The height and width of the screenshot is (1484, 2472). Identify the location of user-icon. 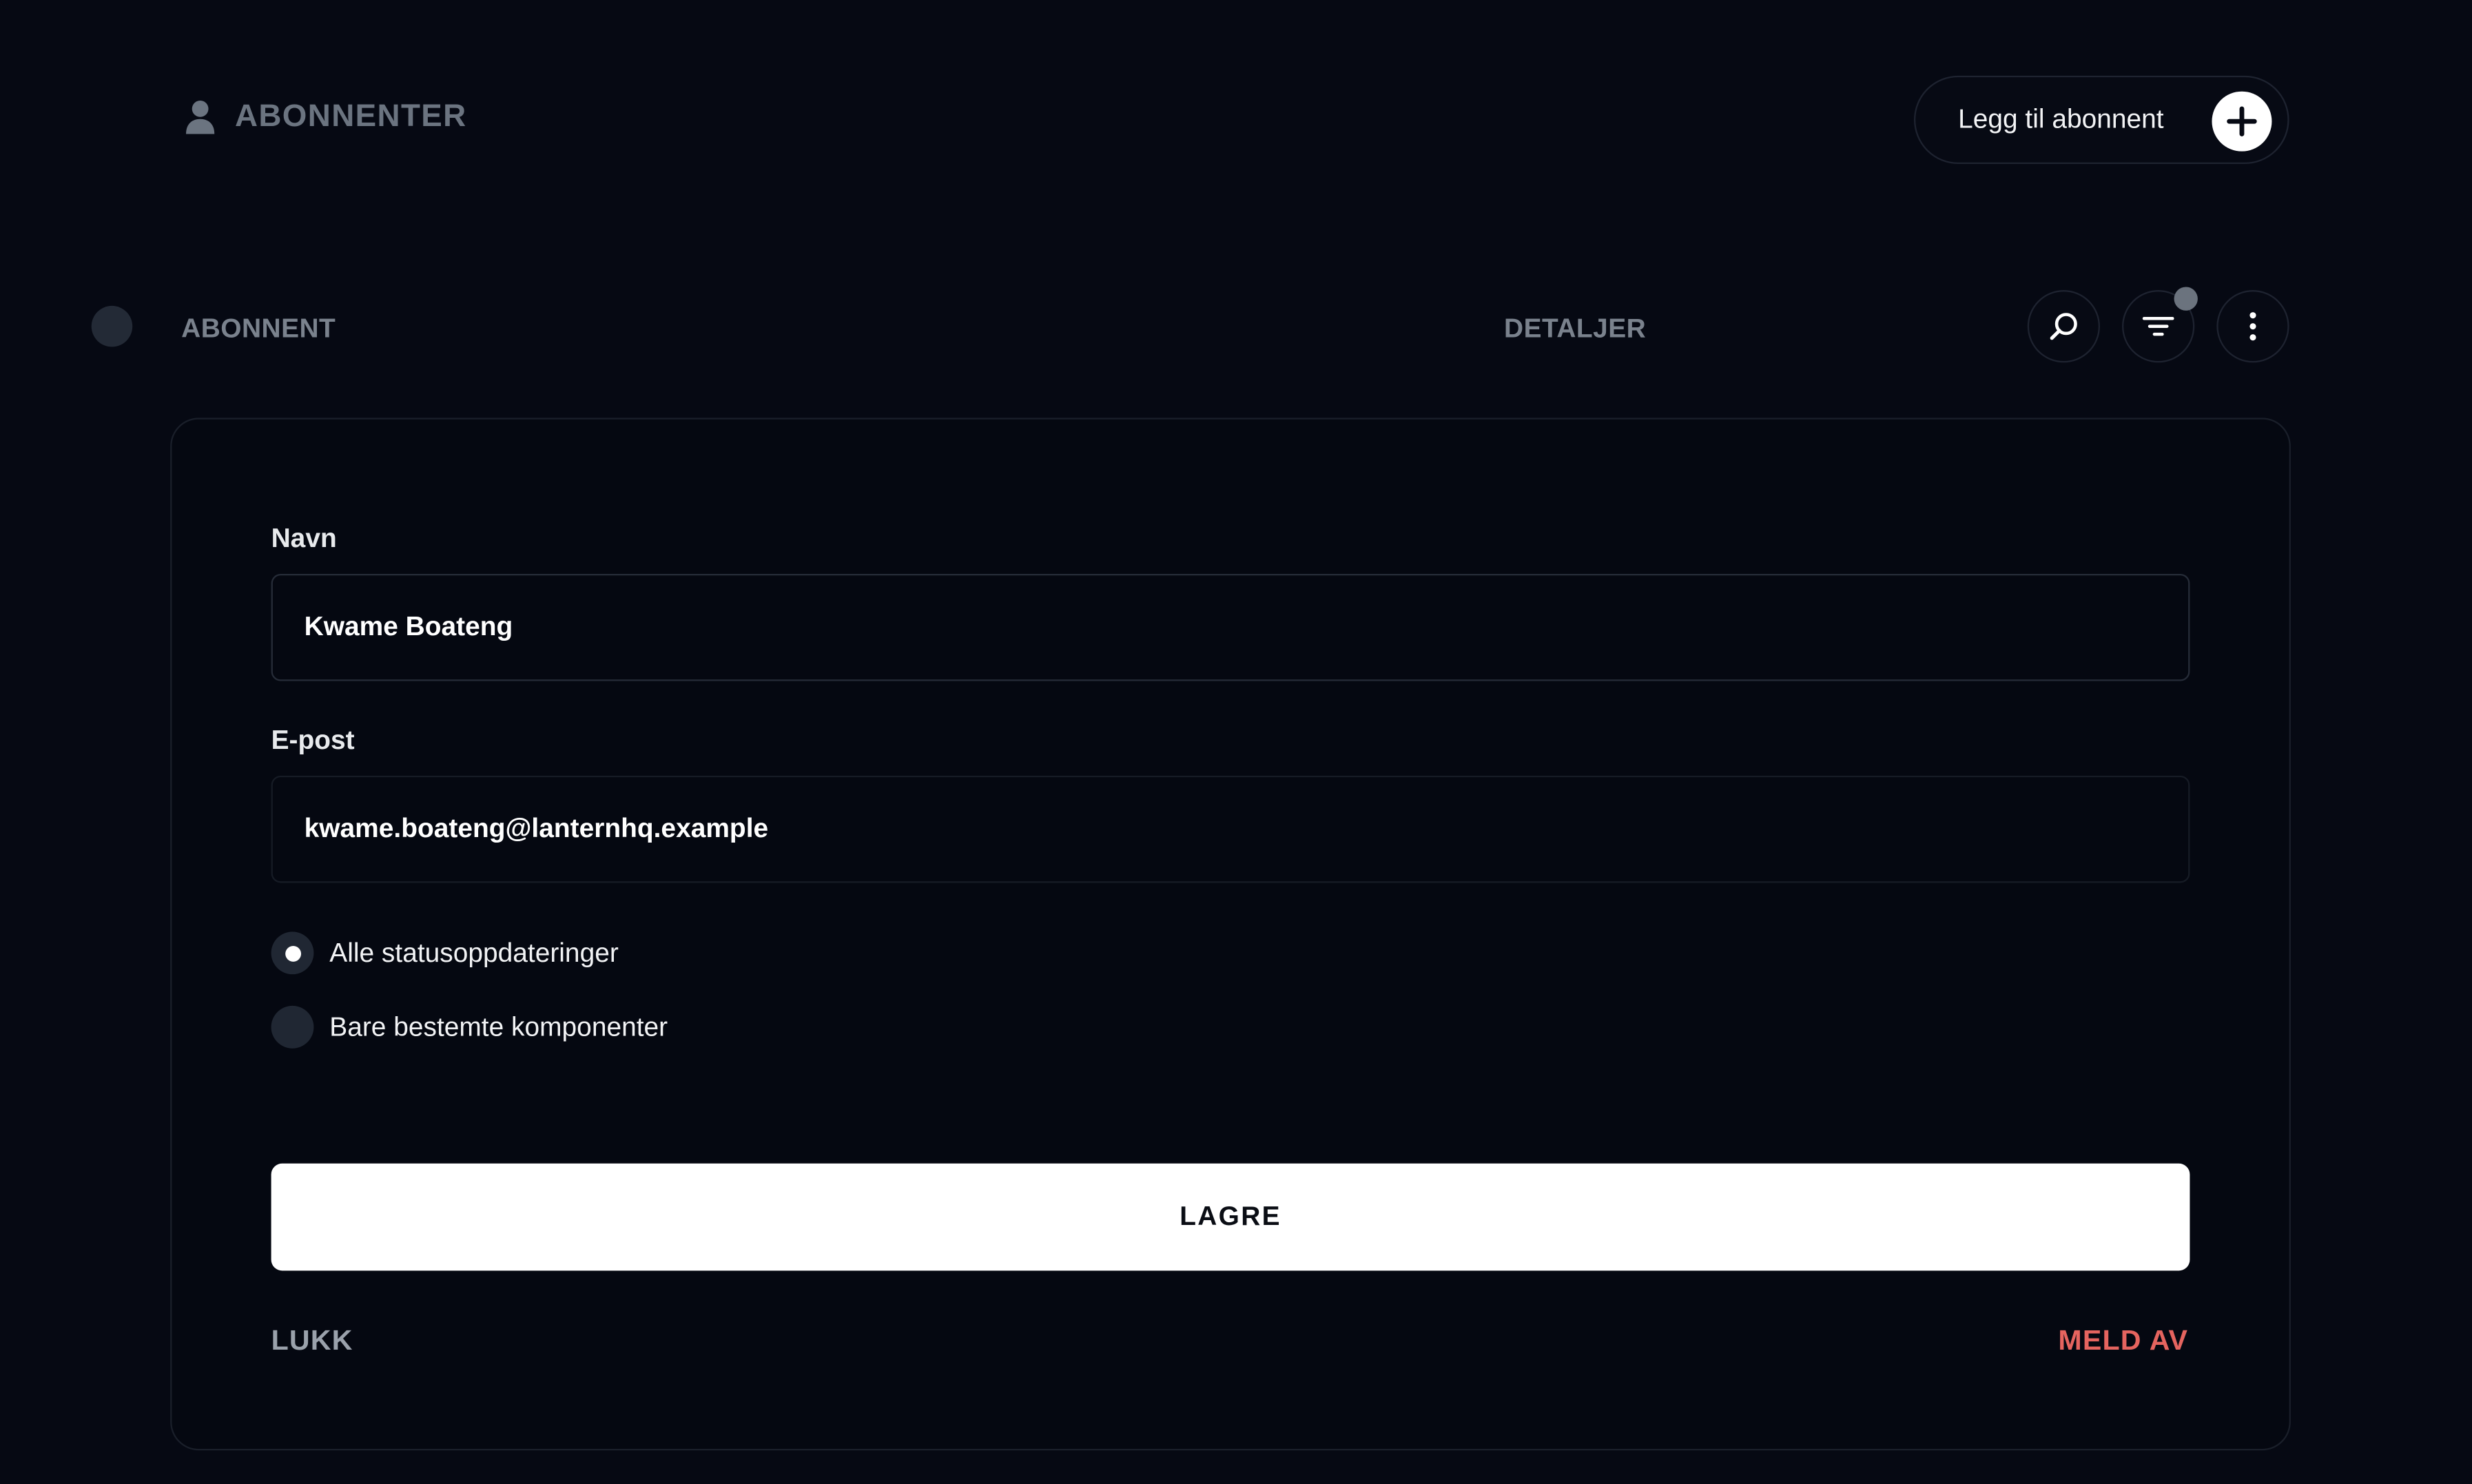
(200, 117).